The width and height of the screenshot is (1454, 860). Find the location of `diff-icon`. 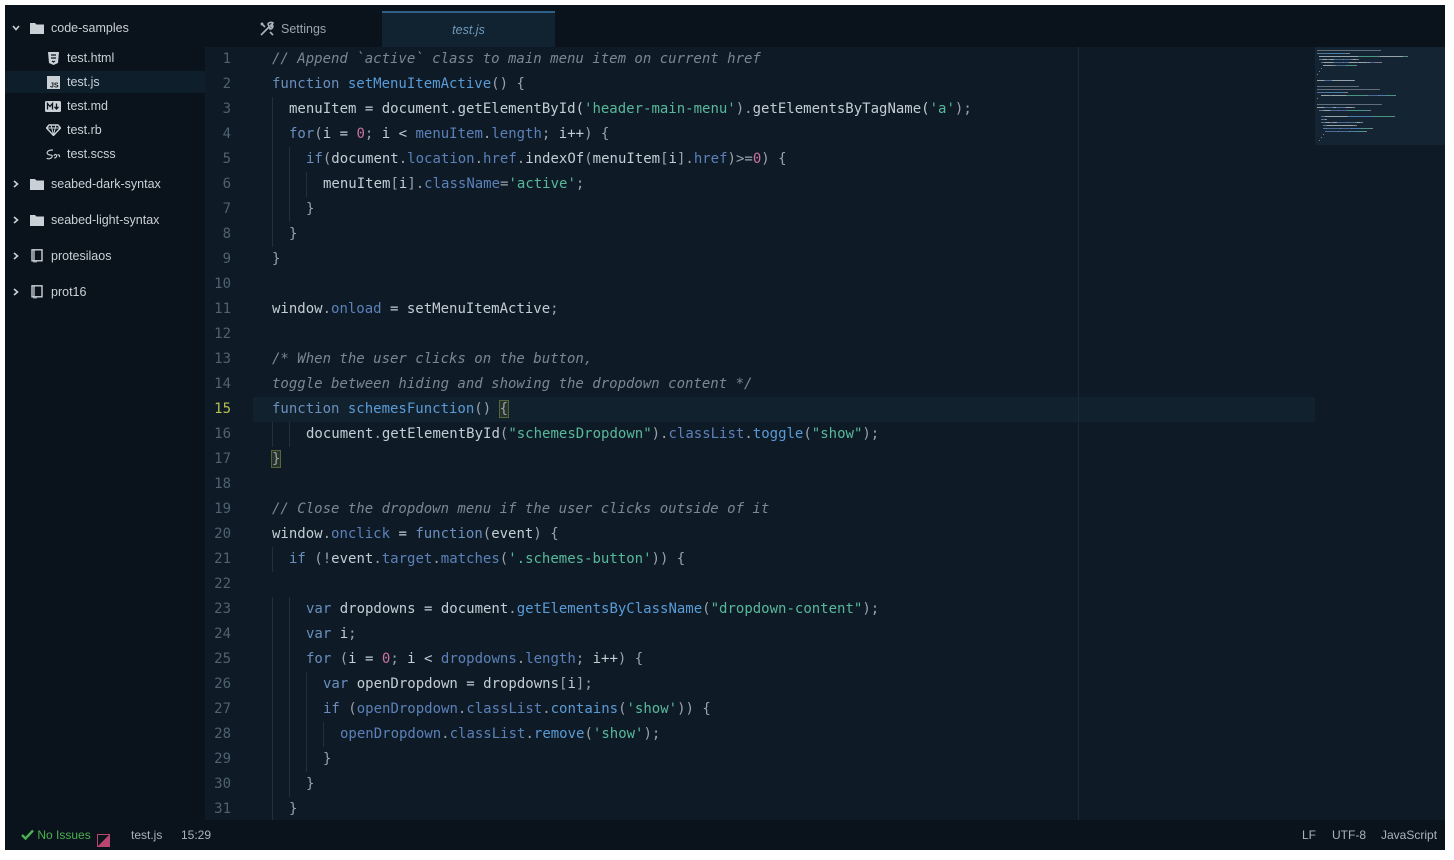

diff-icon is located at coordinates (104, 837).